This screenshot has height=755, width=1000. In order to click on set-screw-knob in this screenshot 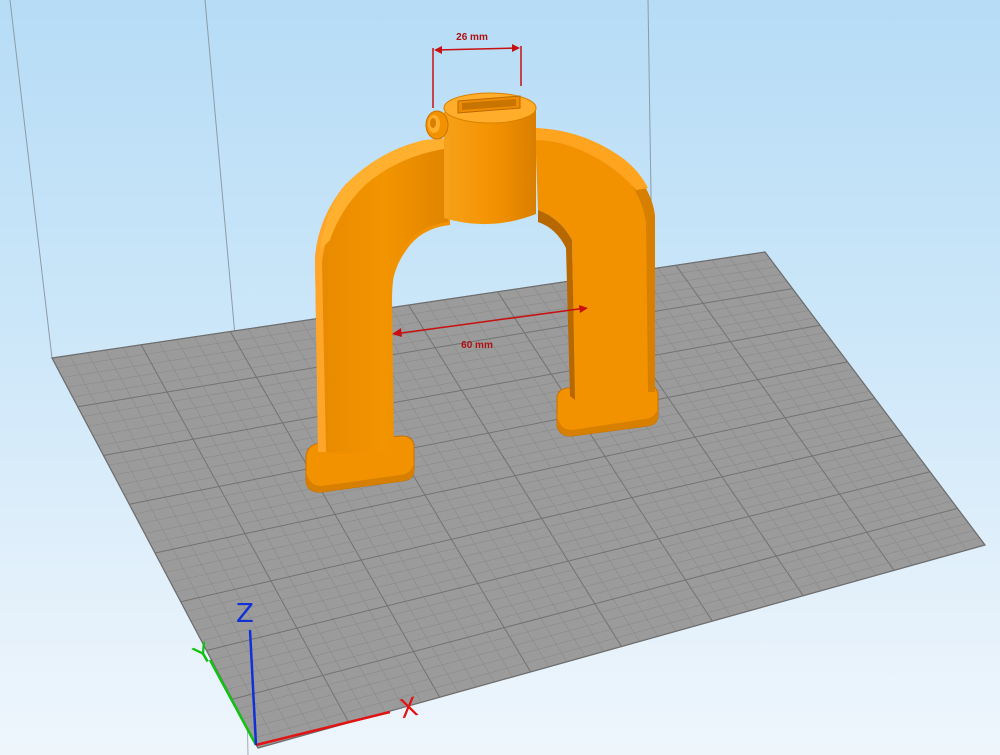, I will do `click(437, 125)`.